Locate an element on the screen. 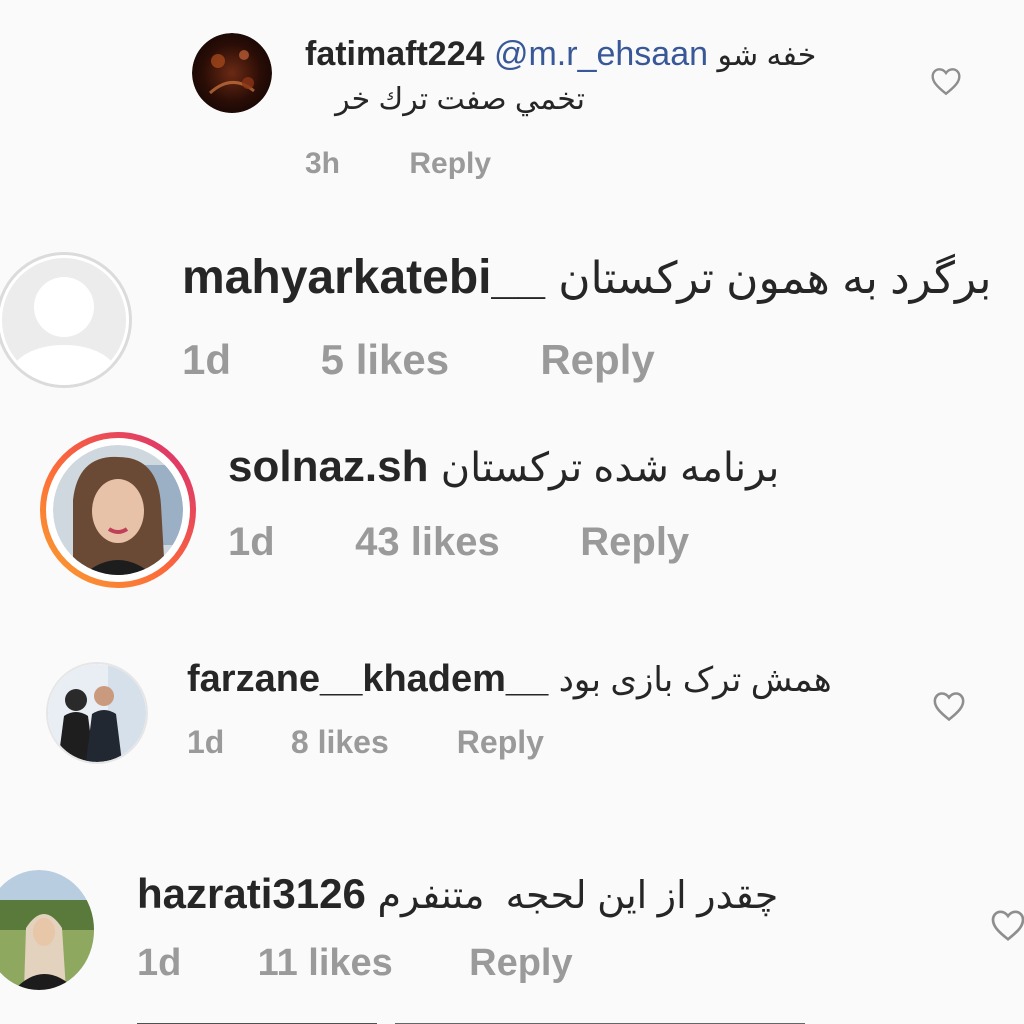 Image resolution: width=1024 pixels, height=1024 pixels. comment-meta: 1d 11 likes Reply is located at coordinates (355, 963).